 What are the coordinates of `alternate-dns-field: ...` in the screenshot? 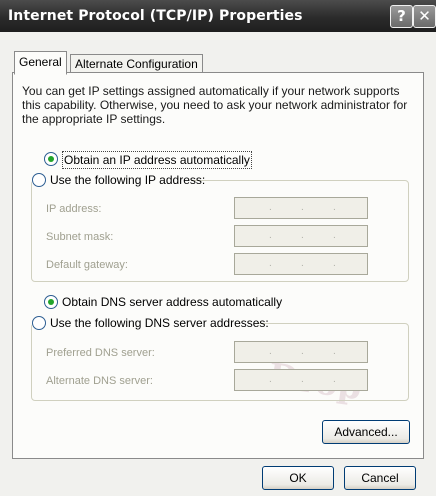 It's located at (301, 380).